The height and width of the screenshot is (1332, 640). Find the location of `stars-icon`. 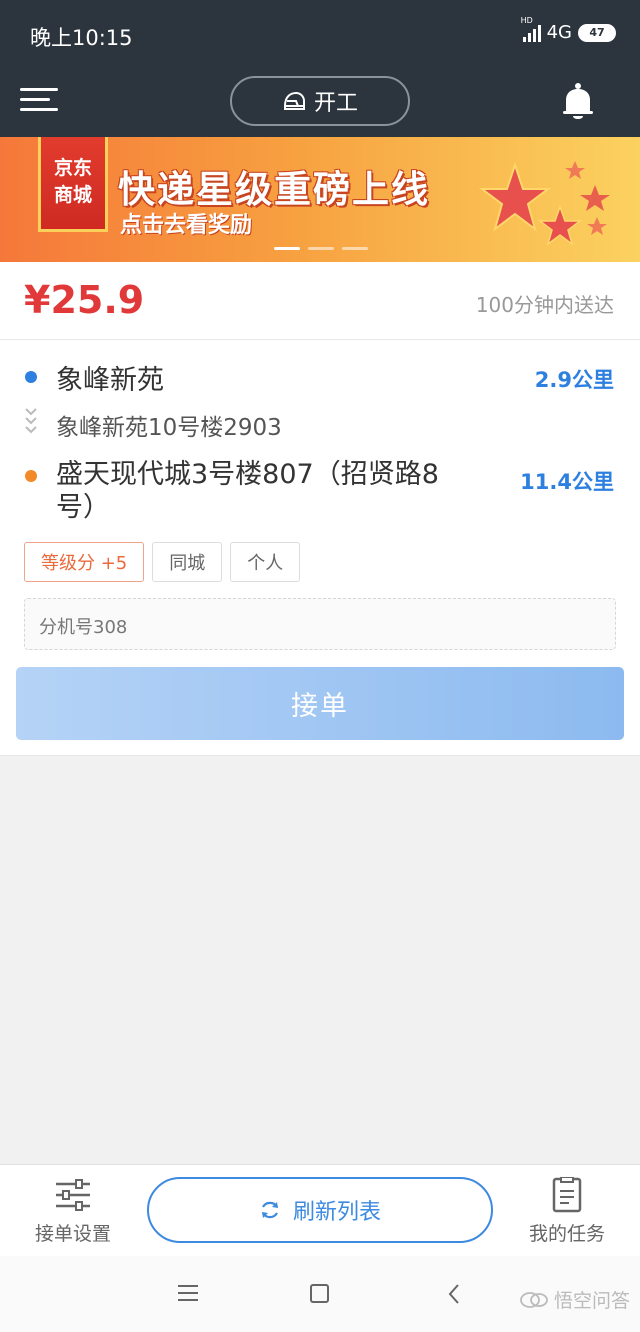

stars-icon is located at coordinates (544, 203).